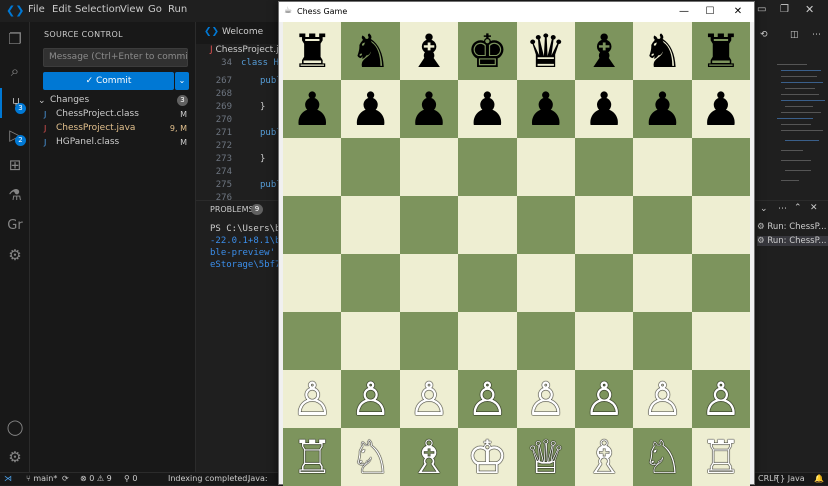  Describe the element at coordinates (15, 135) in the screenshot. I see `run-debug-icon: ▷ 2` at that location.